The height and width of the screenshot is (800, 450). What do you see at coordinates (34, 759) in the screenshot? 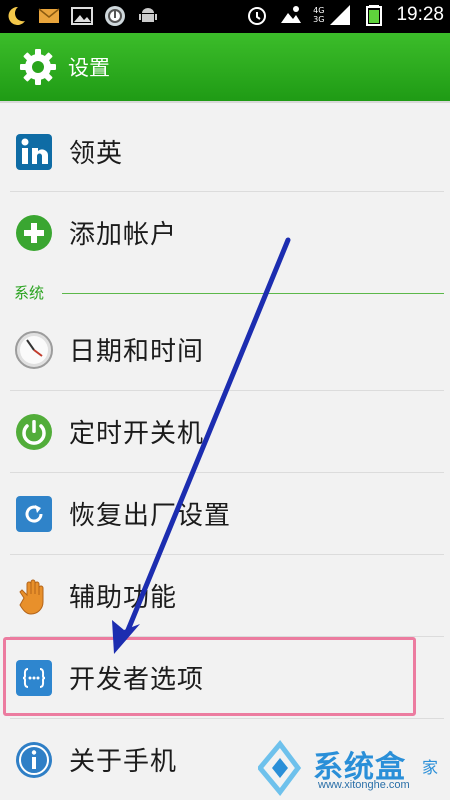
I see `info-icon` at bounding box center [34, 759].